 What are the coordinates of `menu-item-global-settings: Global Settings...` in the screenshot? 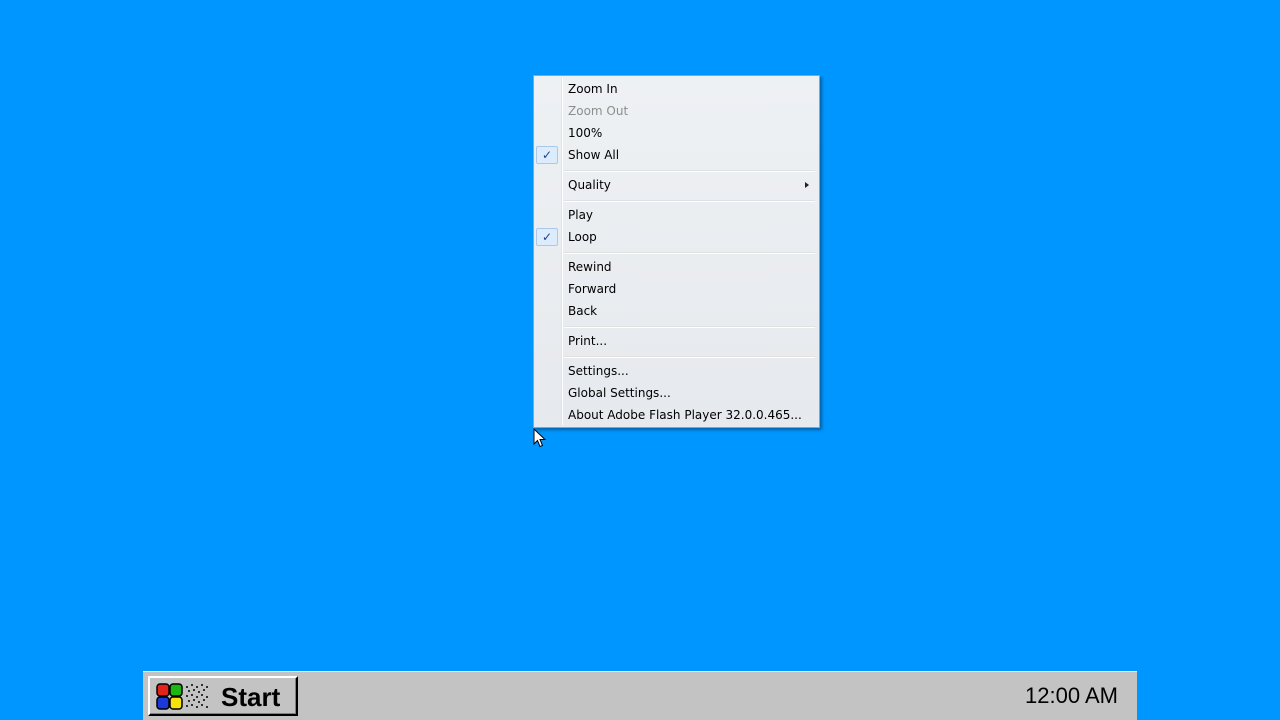 It's located at (676, 393).